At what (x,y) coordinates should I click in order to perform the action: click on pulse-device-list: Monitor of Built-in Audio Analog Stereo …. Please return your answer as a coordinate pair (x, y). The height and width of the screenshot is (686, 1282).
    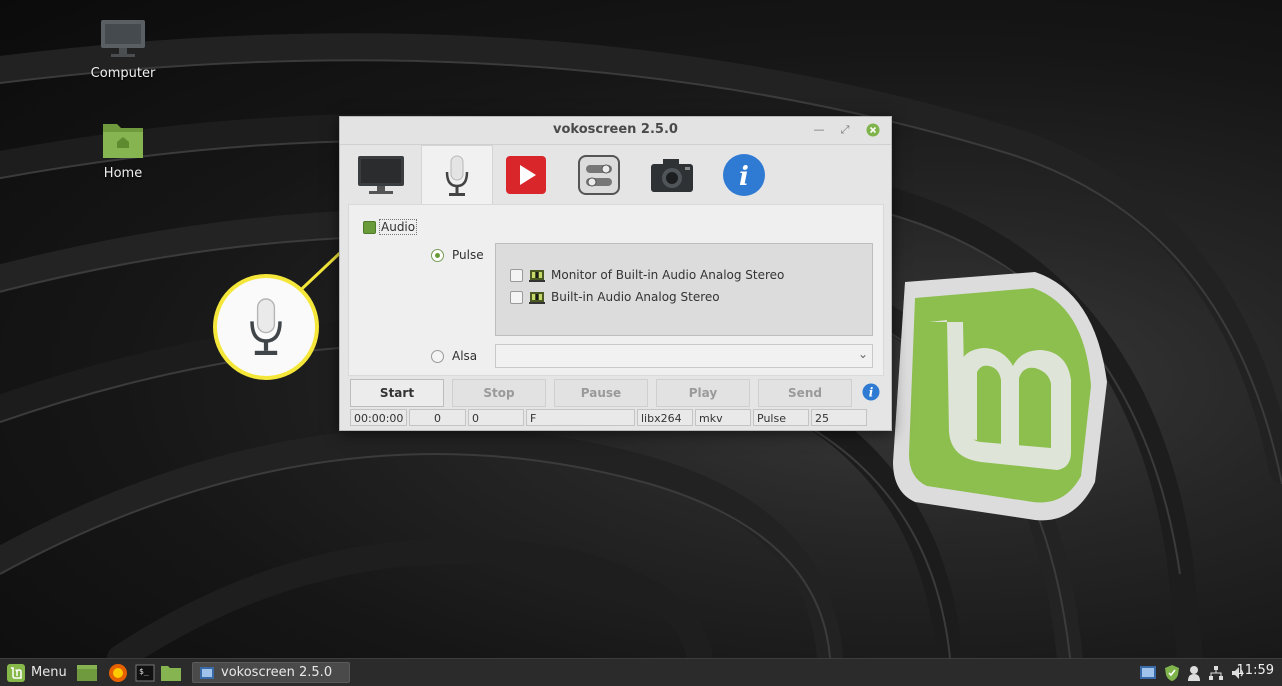
    Looking at the image, I should click on (684, 289).